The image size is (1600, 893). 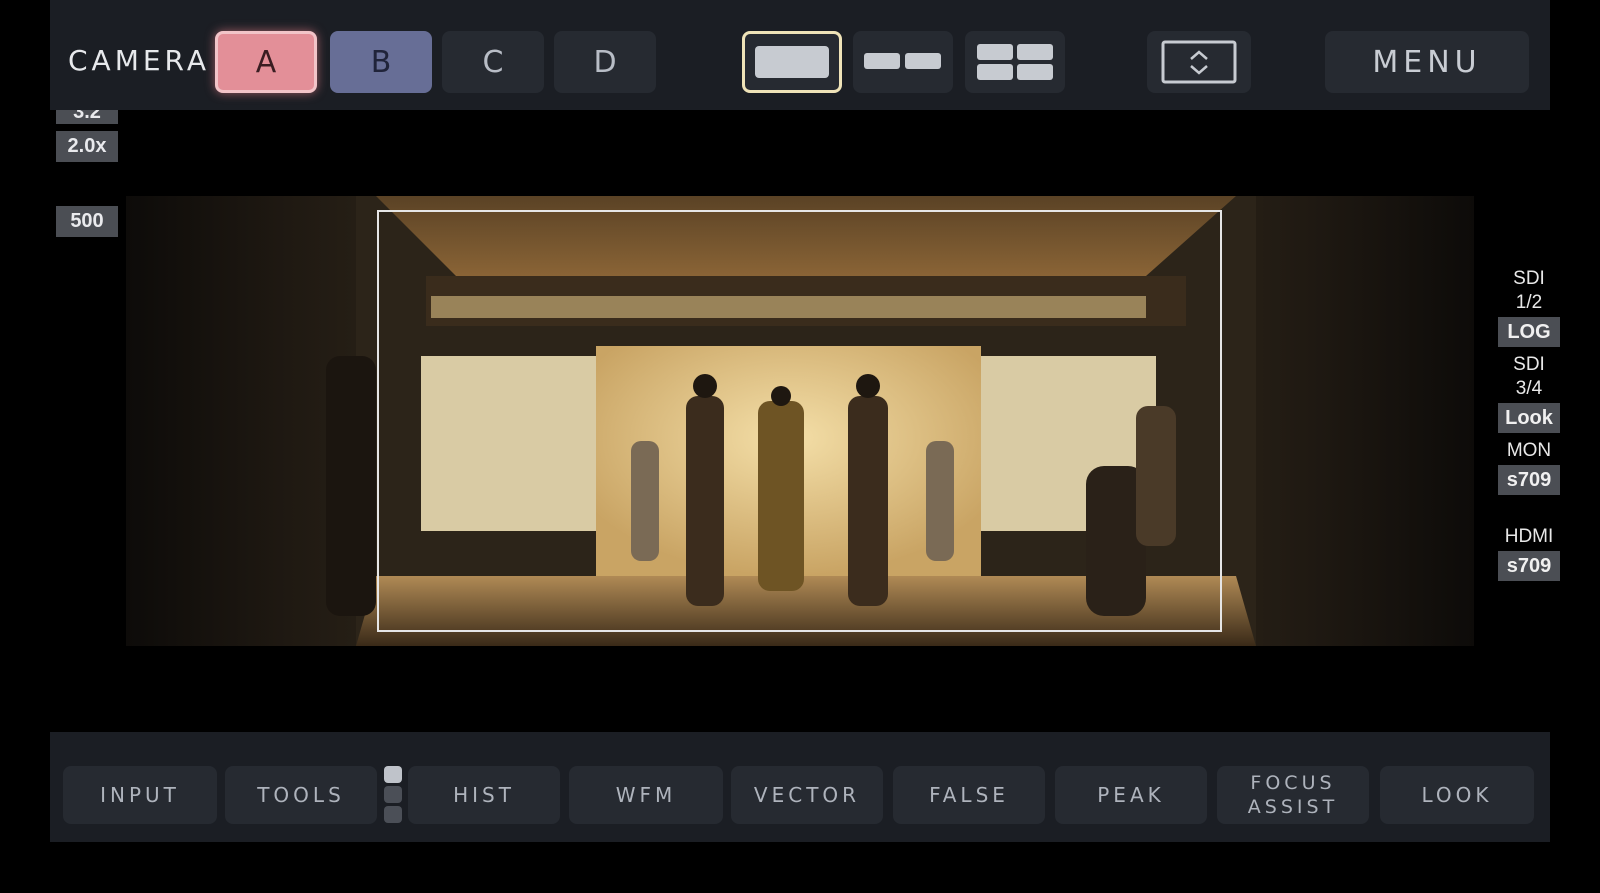 I want to click on input-button: INPUT, so click(x=140, y=795).